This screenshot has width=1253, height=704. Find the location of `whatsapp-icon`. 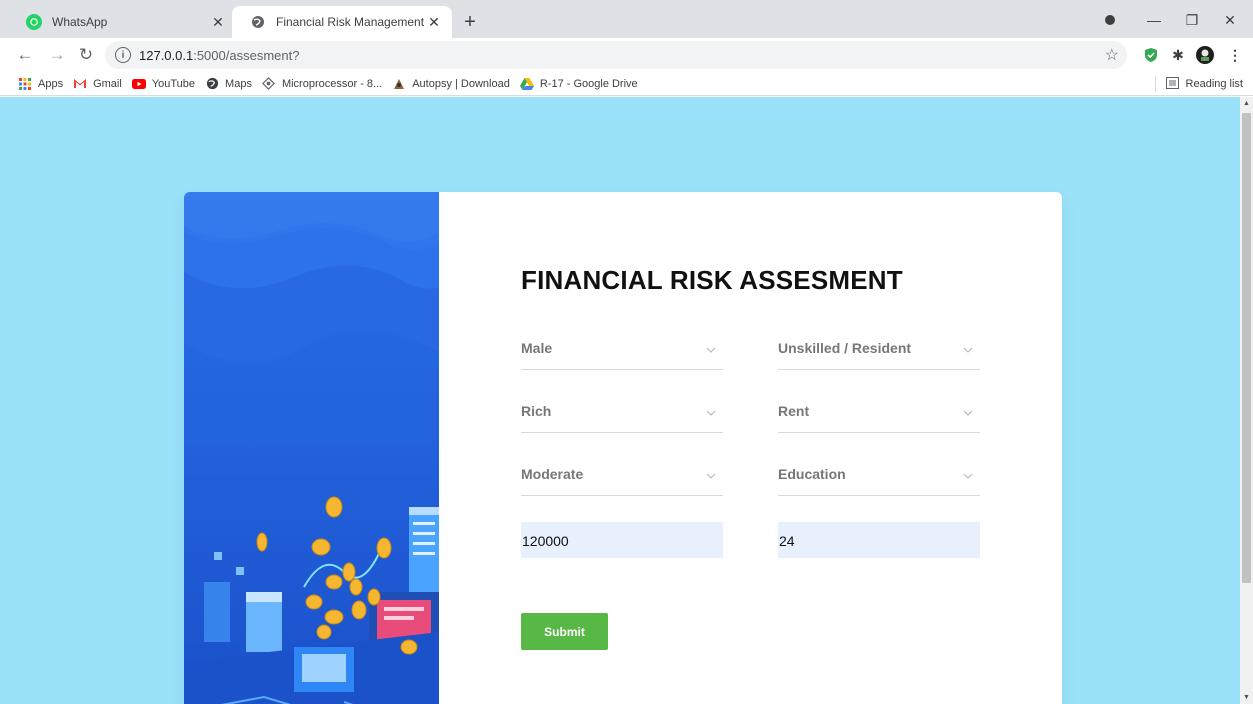

whatsapp-icon is located at coordinates (34, 22).